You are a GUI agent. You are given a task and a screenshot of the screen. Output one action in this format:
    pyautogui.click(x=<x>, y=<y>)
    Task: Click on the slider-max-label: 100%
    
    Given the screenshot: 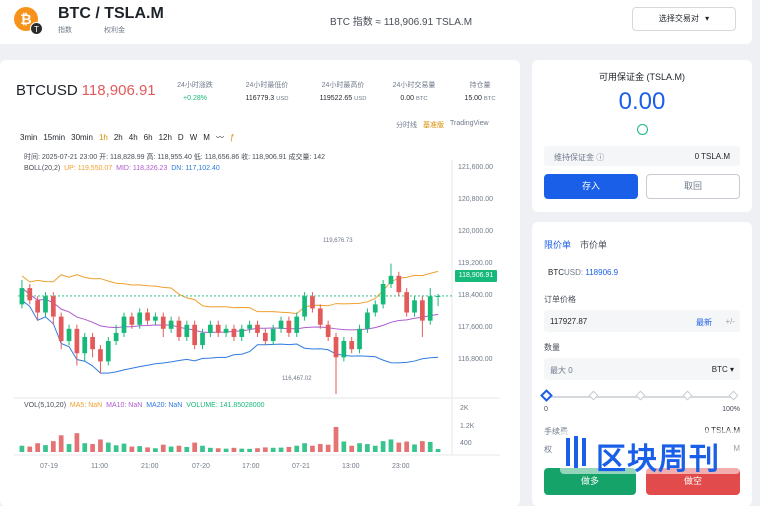 What is the action you would take?
    pyautogui.click(x=731, y=409)
    